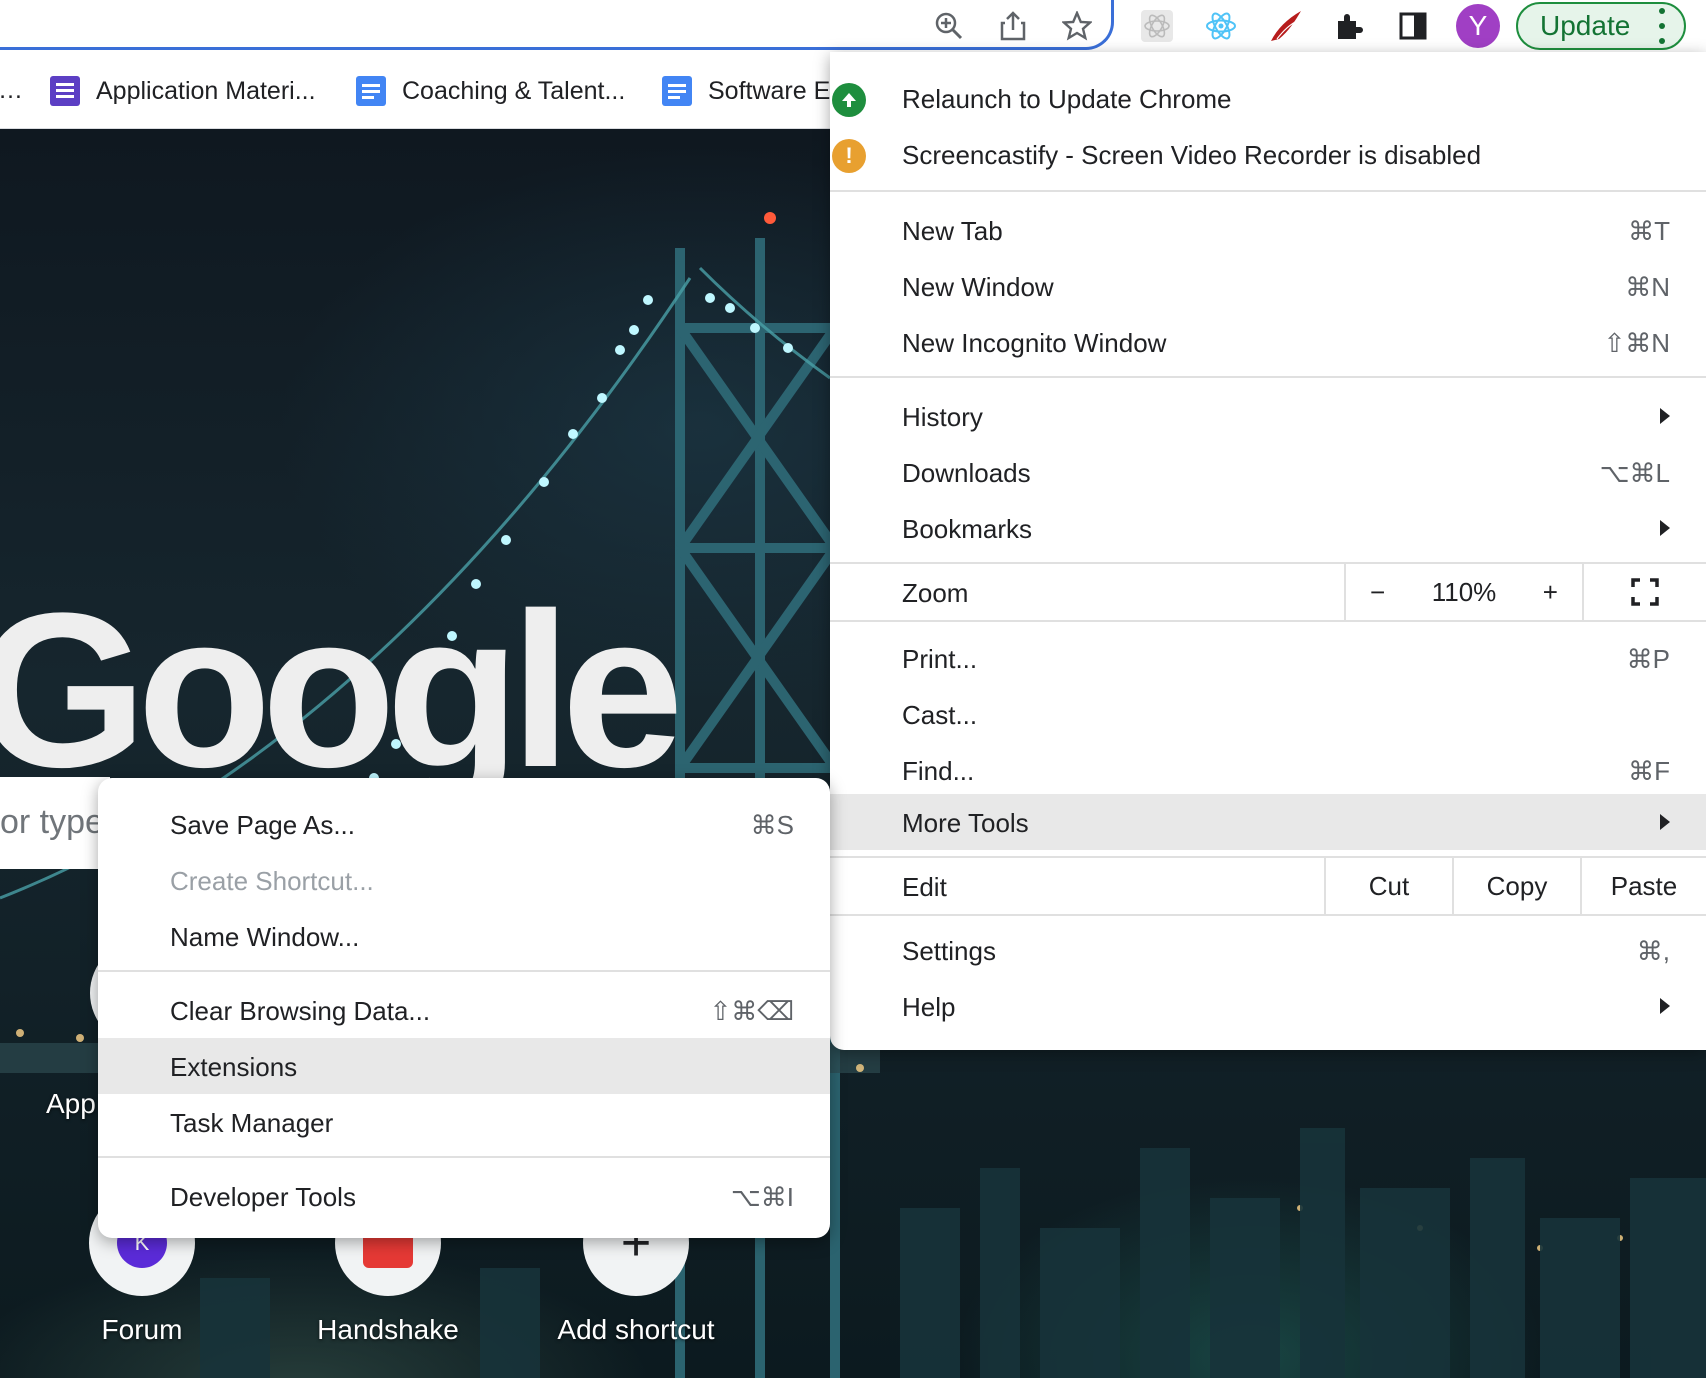 Image resolution: width=1706 pixels, height=1378 pixels. I want to click on paste-button: Paste, so click(1643, 886).